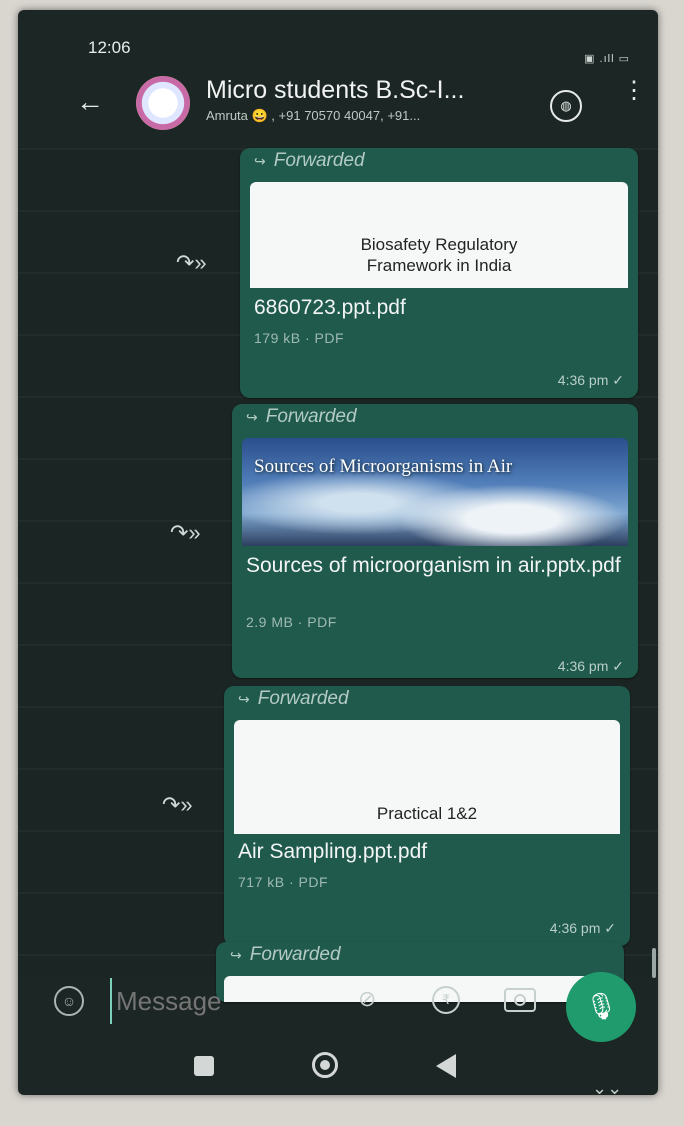 The image size is (684, 1126). What do you see at coordinates (338, 37) in the screenshot?
I see `status-bar: 12:06 ▣ .ıll ▭` at bounding box center [338, 37].